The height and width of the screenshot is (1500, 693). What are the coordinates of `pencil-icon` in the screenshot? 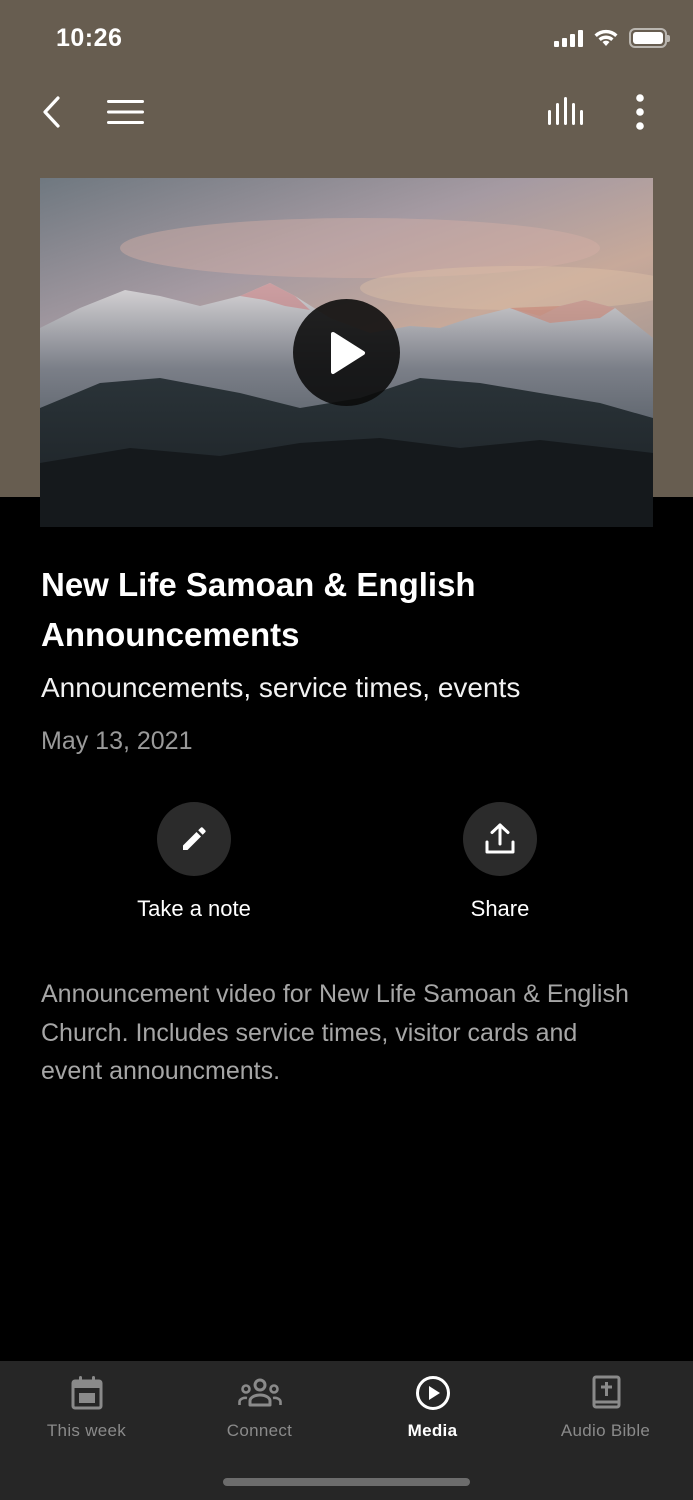 It's located at (194, 838).